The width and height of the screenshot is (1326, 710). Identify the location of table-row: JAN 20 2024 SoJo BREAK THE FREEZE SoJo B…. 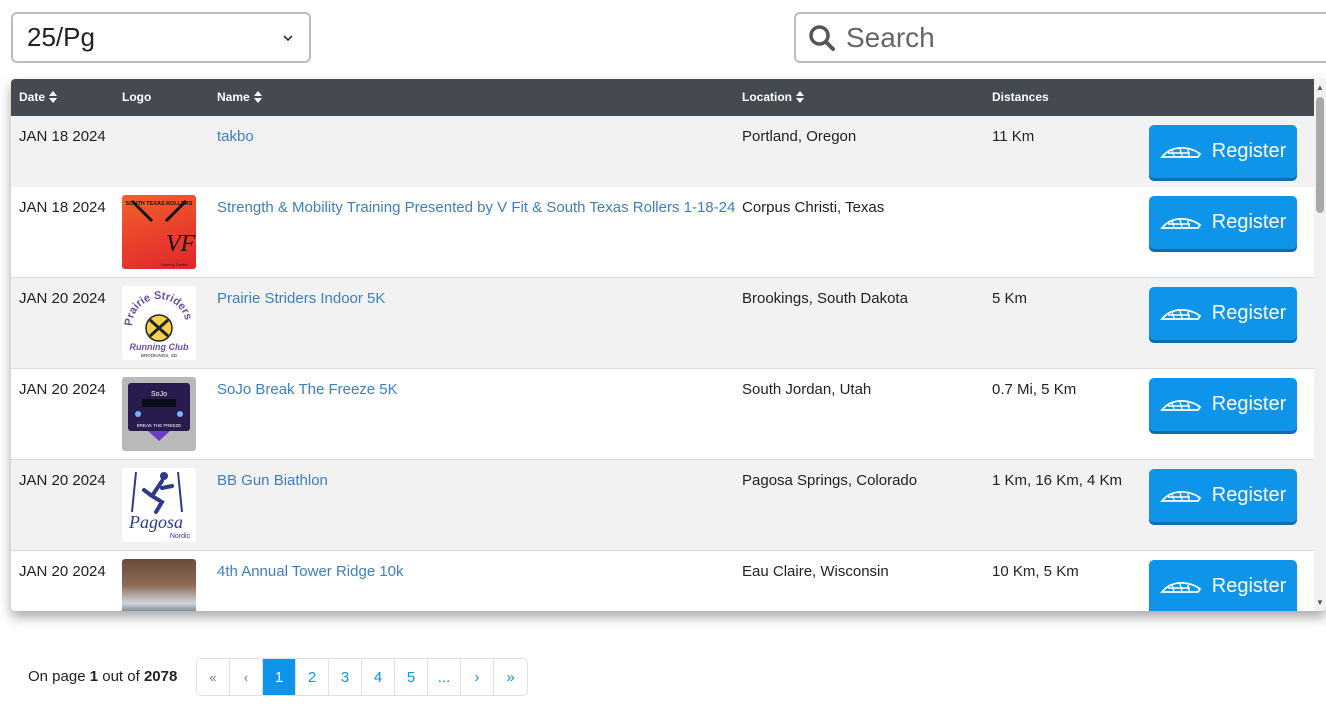
(662, 414).